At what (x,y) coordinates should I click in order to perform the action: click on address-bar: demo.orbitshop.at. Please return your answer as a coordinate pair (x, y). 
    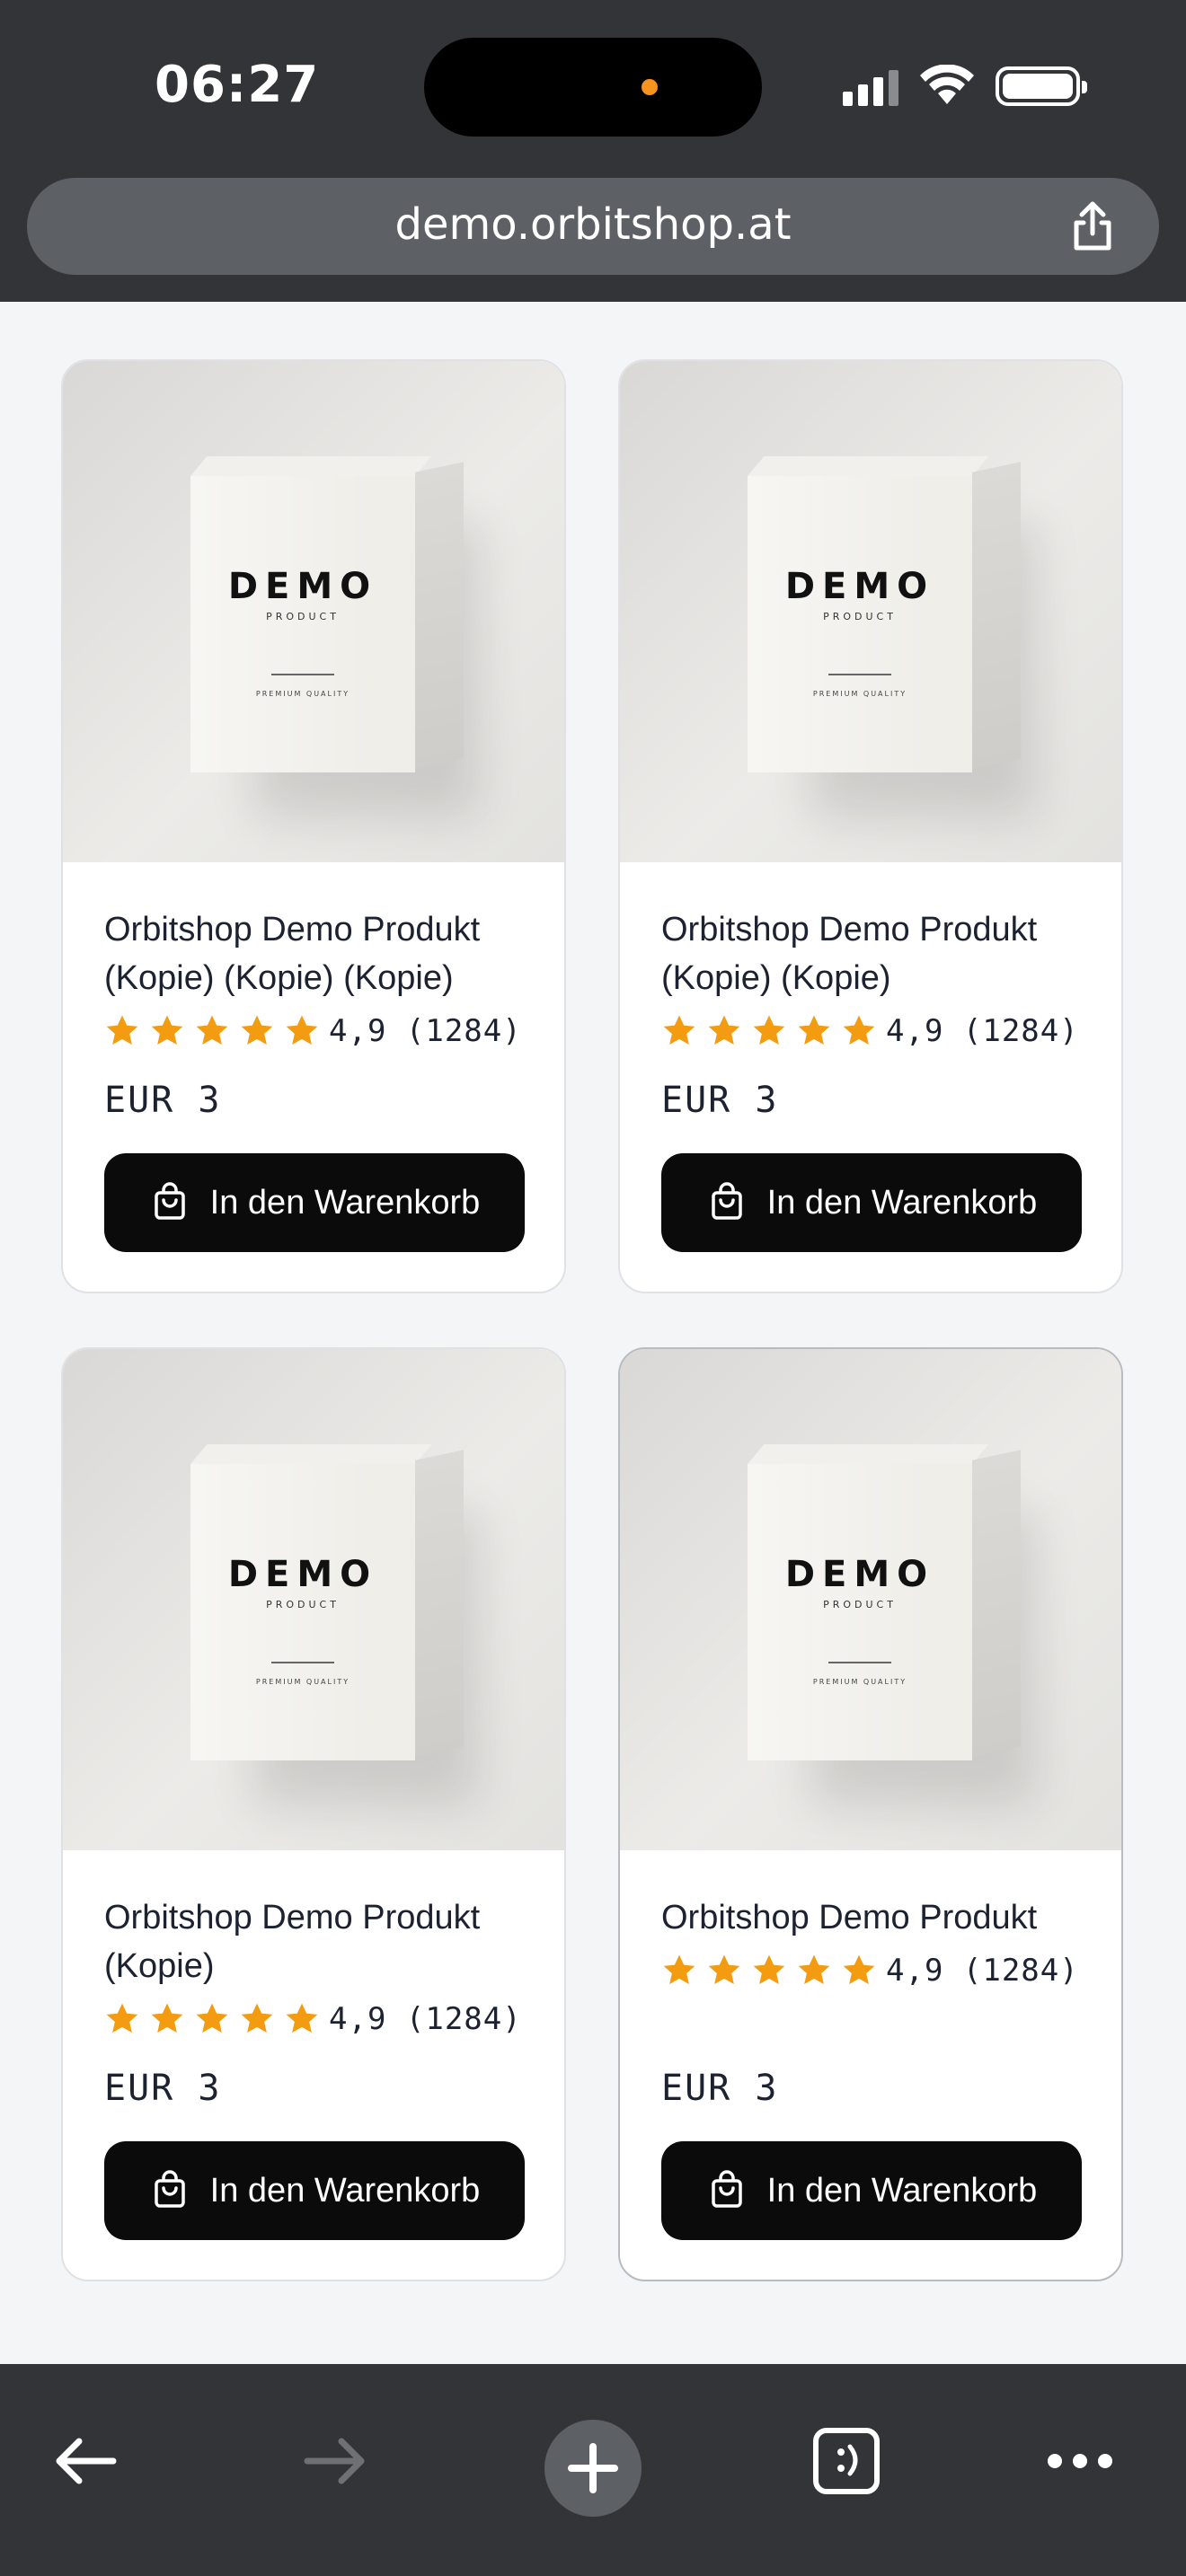
    Looking at the image, I should click on (593, 226).